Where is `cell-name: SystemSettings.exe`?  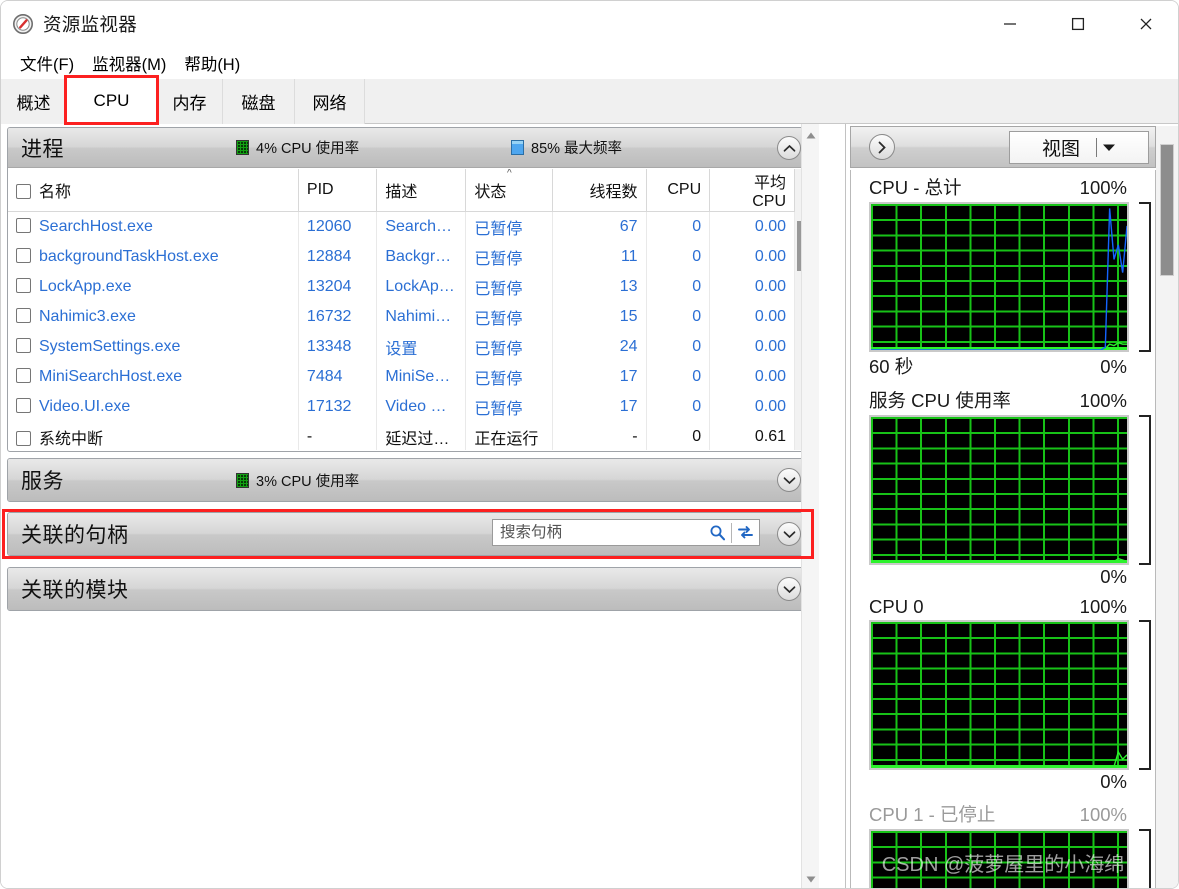
cell-name: SystemSettings.exe is located at coordinates (153, 346).